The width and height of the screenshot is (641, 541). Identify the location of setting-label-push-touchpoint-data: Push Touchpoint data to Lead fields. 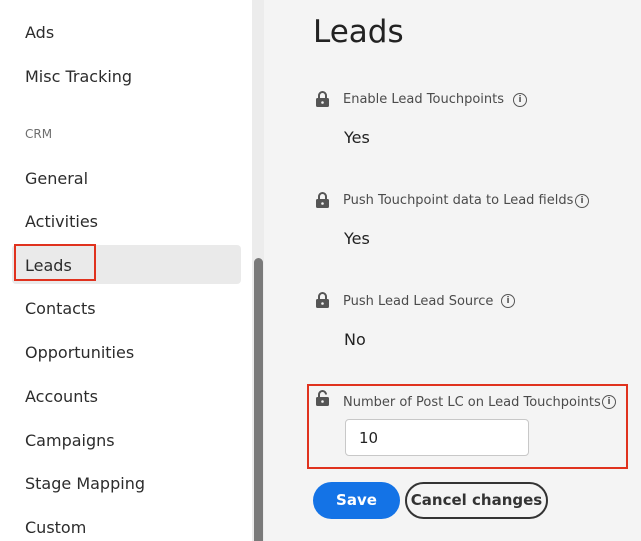
(458, 200).